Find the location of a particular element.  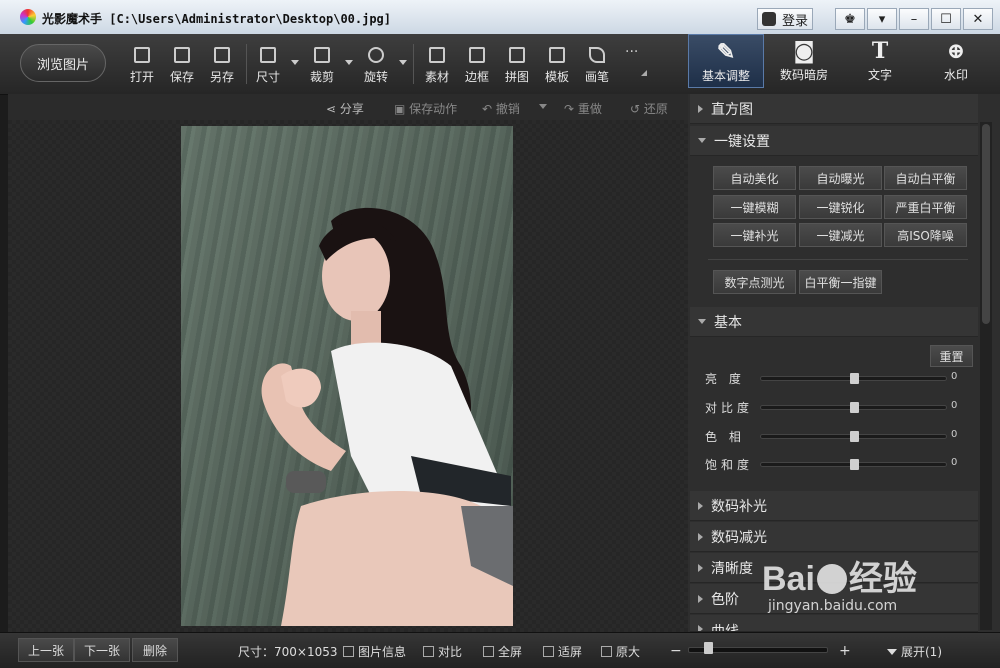

browse-images-button: 浏览图片 is located at coordinates (63, 63).